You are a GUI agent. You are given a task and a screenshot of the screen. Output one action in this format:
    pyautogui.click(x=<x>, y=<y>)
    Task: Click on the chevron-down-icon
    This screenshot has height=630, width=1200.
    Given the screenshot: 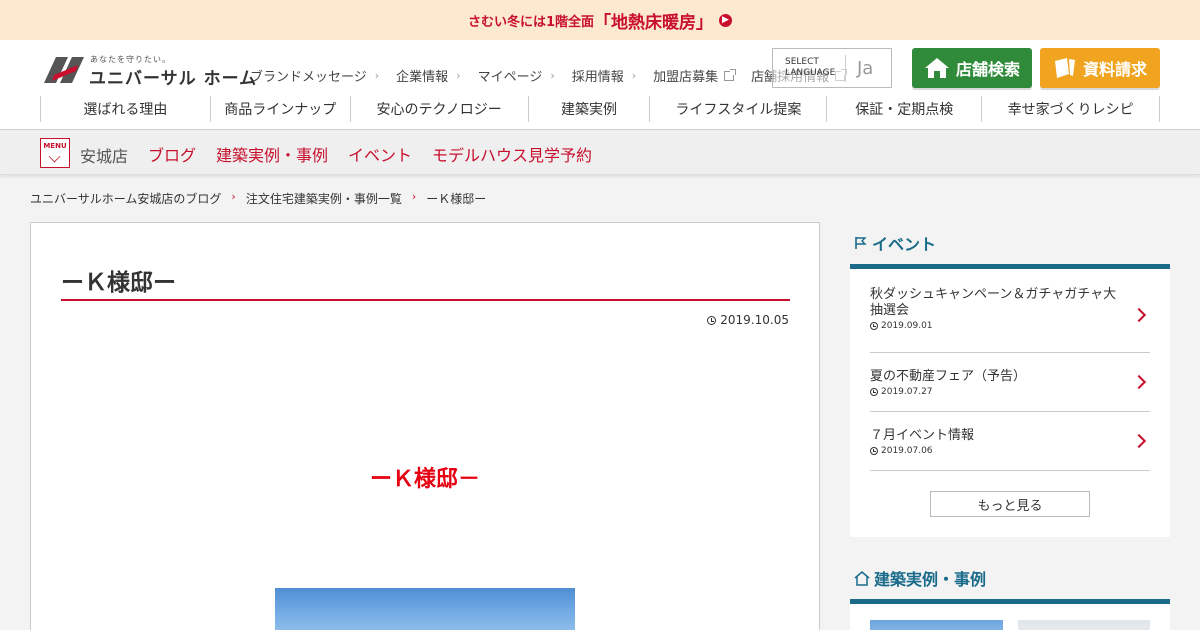 What is the action you would take?
    pyautogui.click(x=54, y=156)
    